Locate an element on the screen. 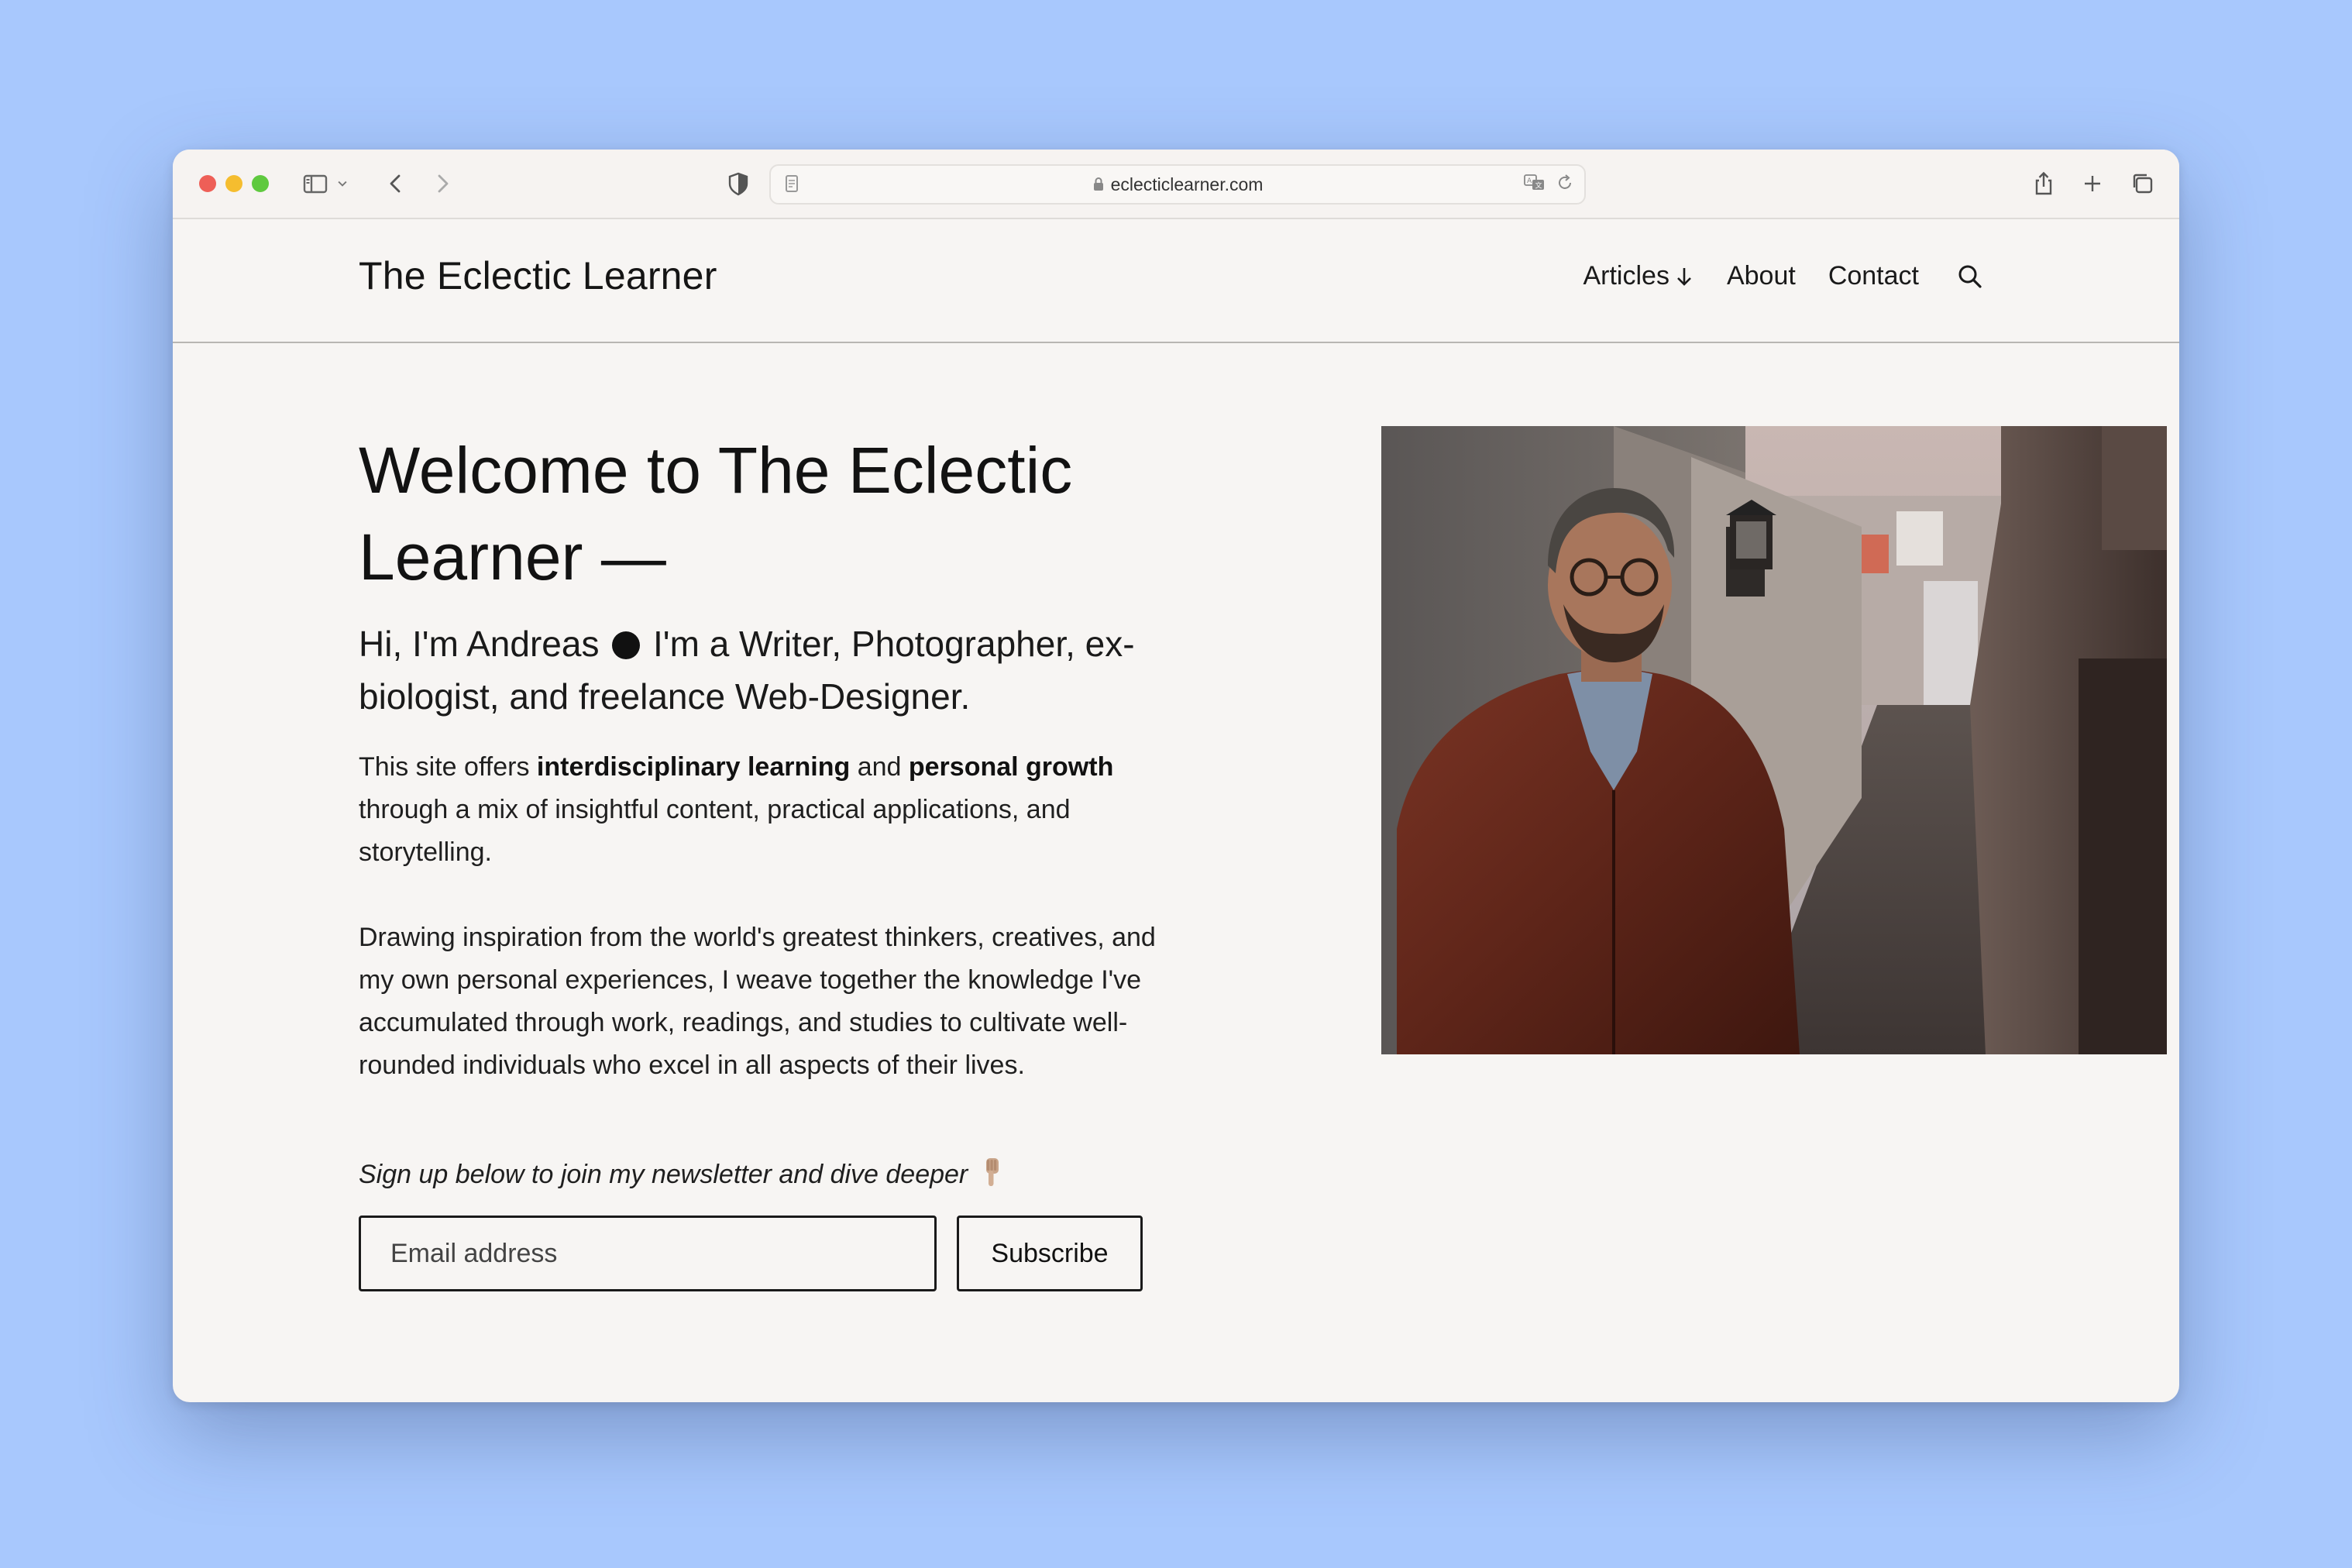 This screenshot has width=2352, height=1568. email-field is located at coordinates (648, 1253).